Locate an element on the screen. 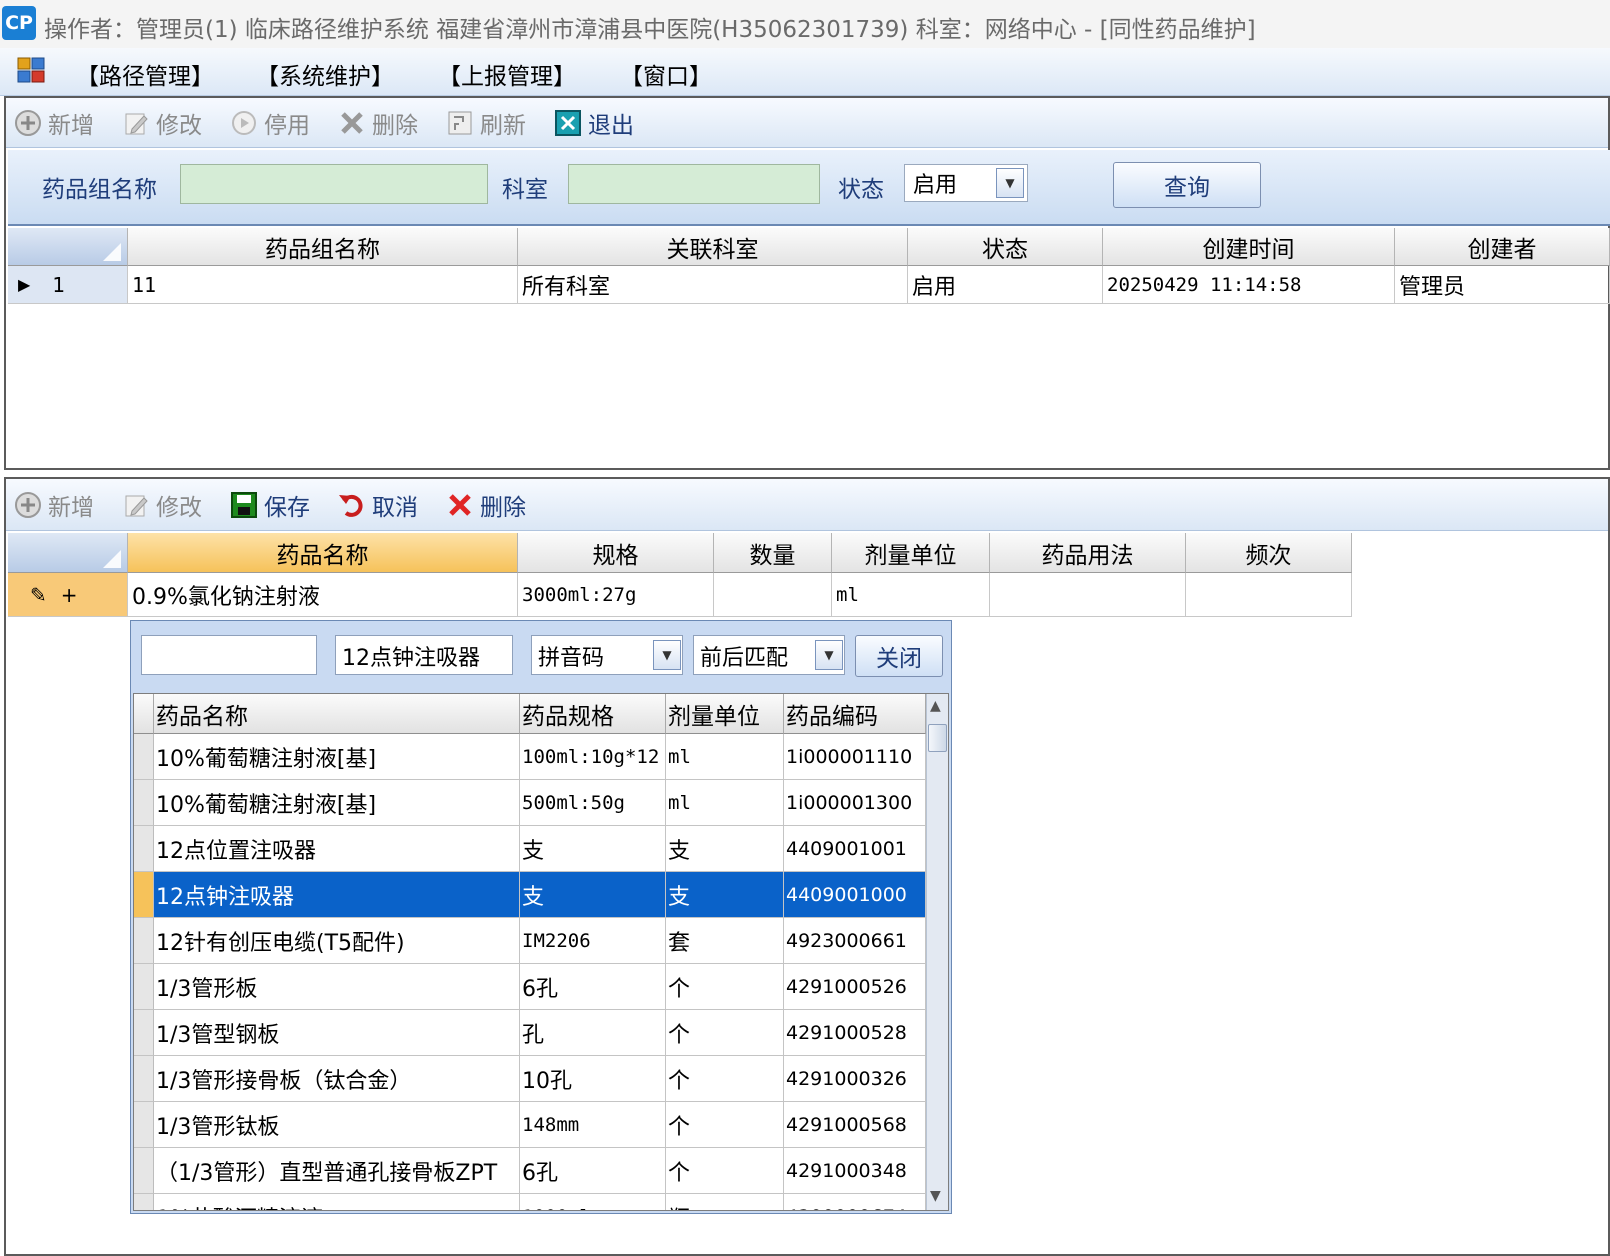  list-item: 10%葡萄糖注射液[基] 100ml:10g*12 ml 1i000001110 is located at coordinates (530, 757).